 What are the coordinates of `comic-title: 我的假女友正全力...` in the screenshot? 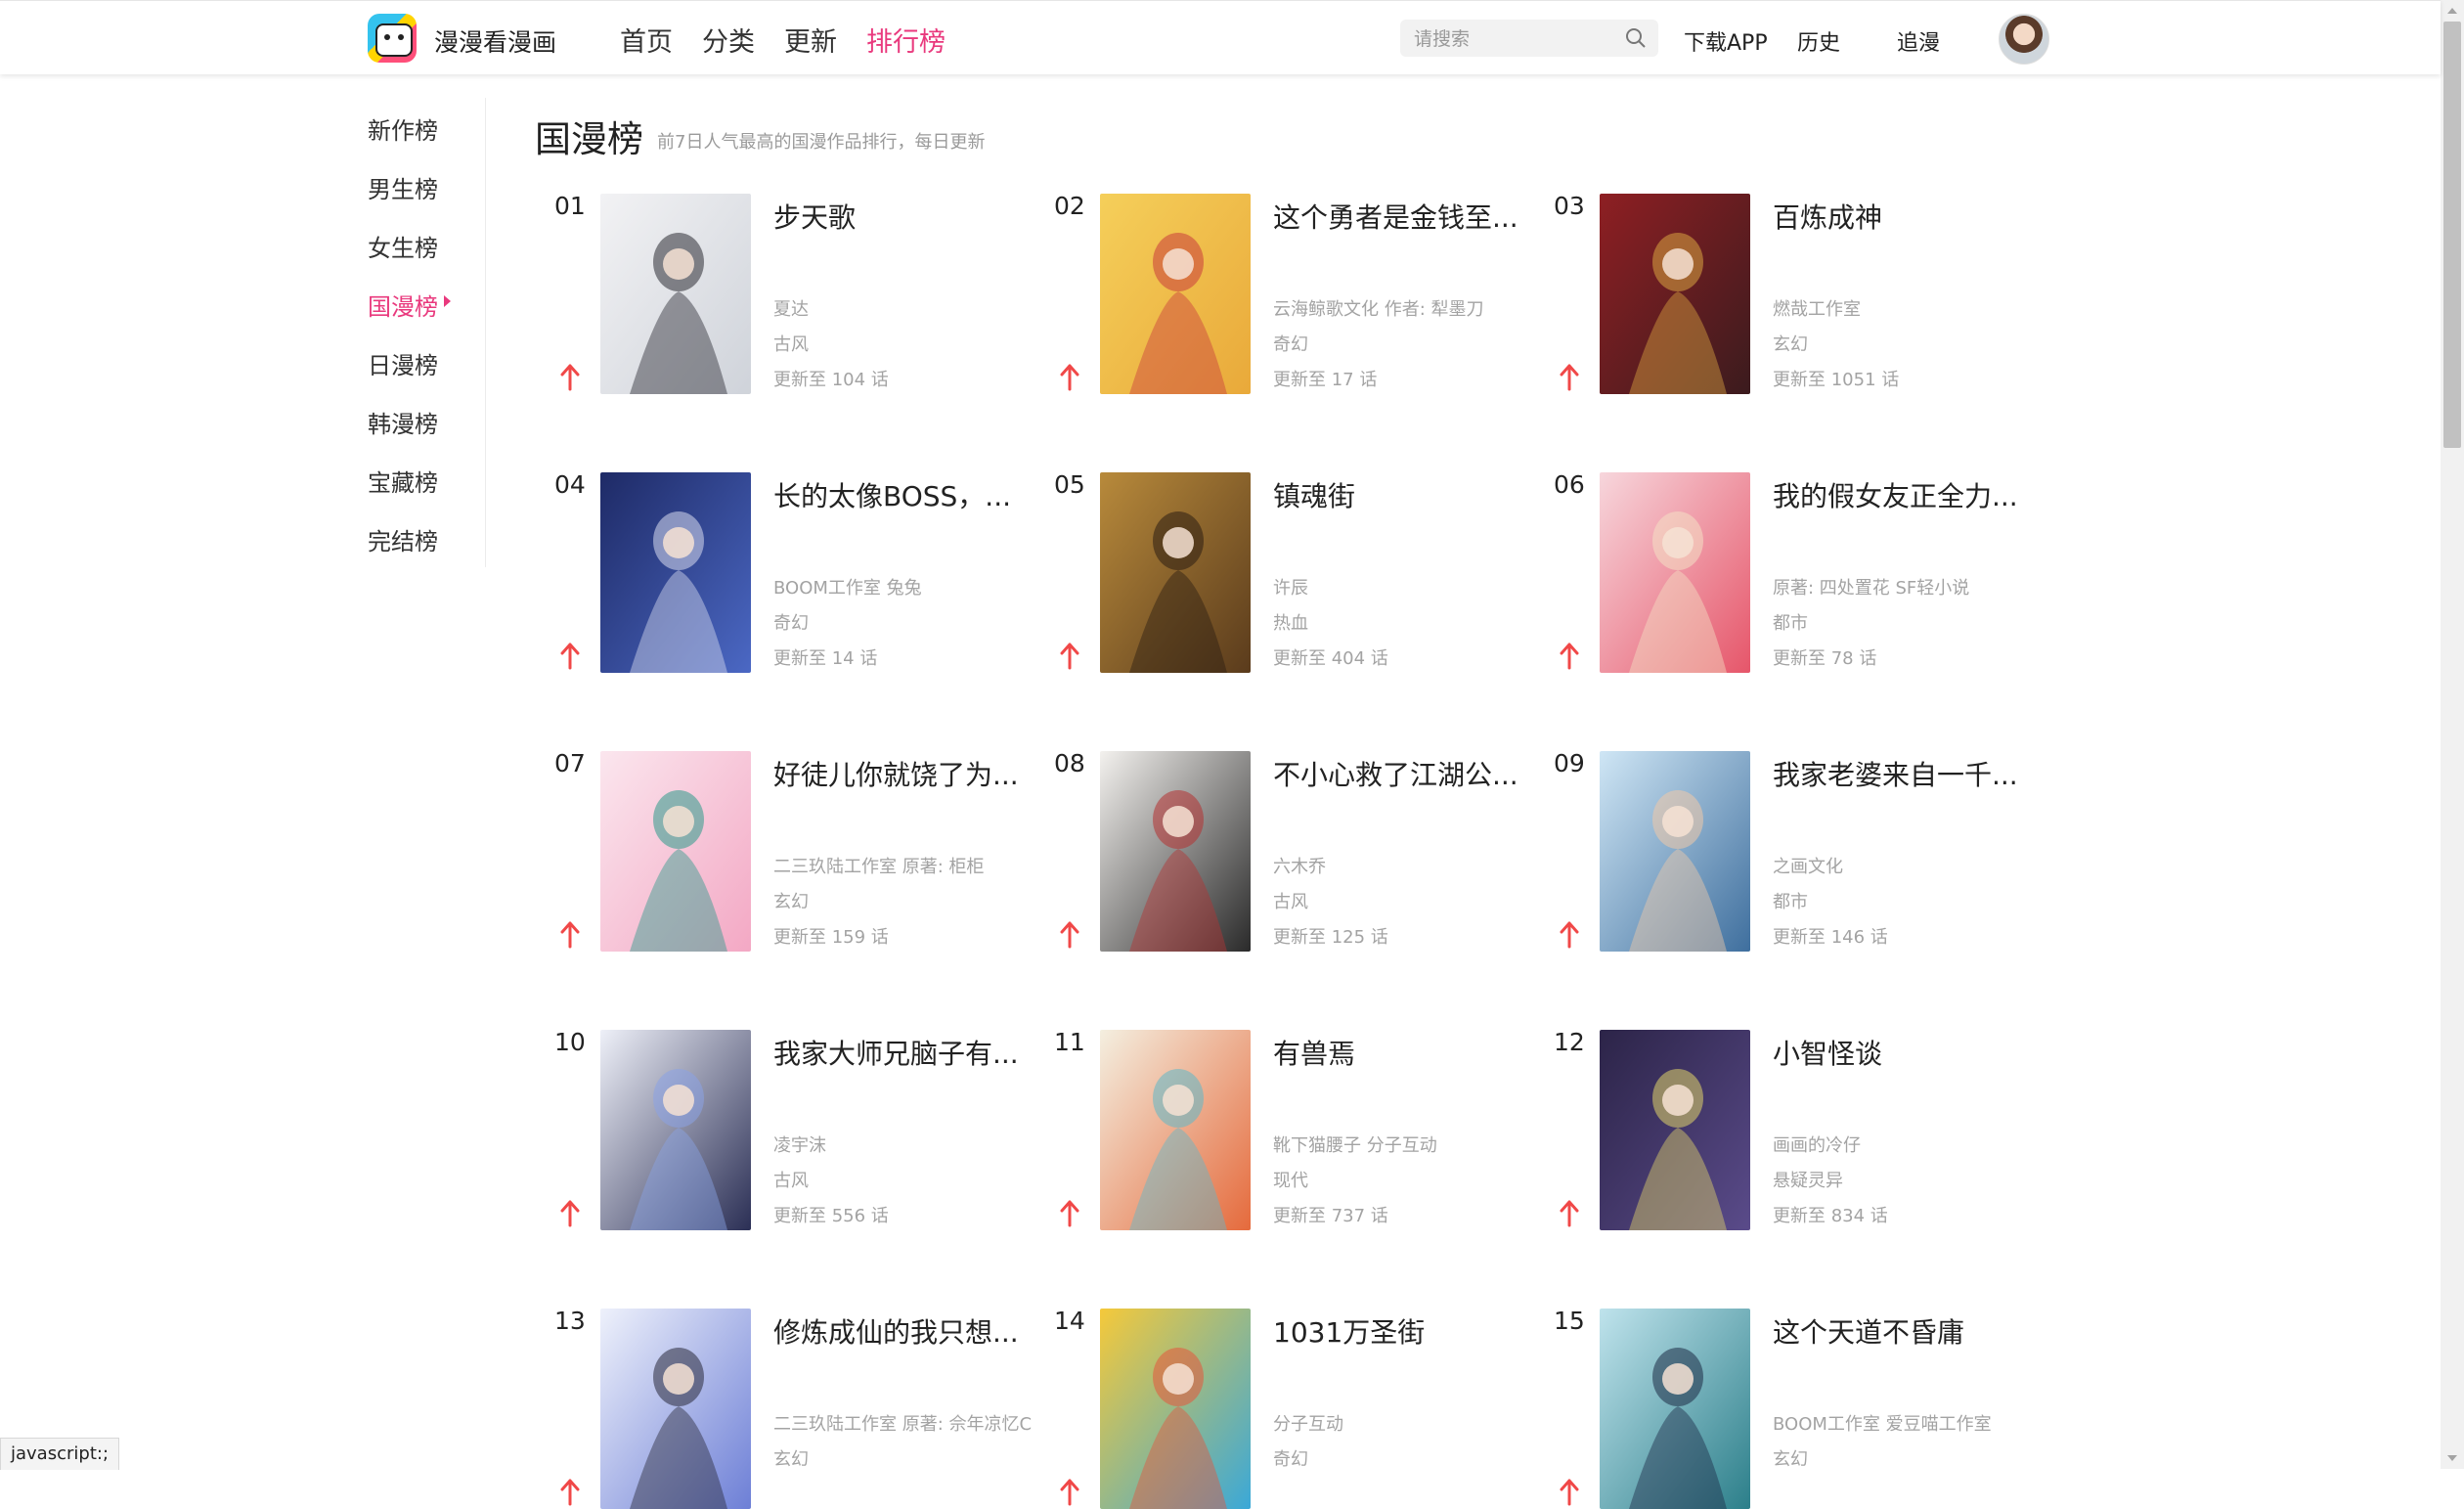 It's located at (1909, 494).